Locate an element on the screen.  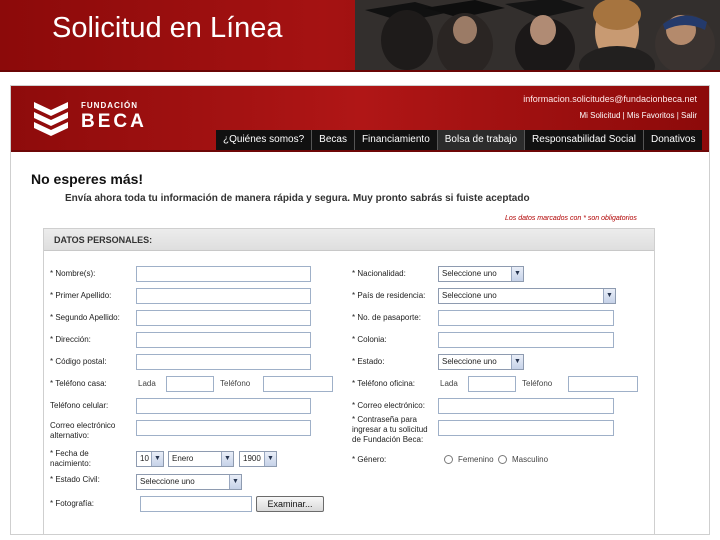
correo-input is located at coordinates (526, 406).